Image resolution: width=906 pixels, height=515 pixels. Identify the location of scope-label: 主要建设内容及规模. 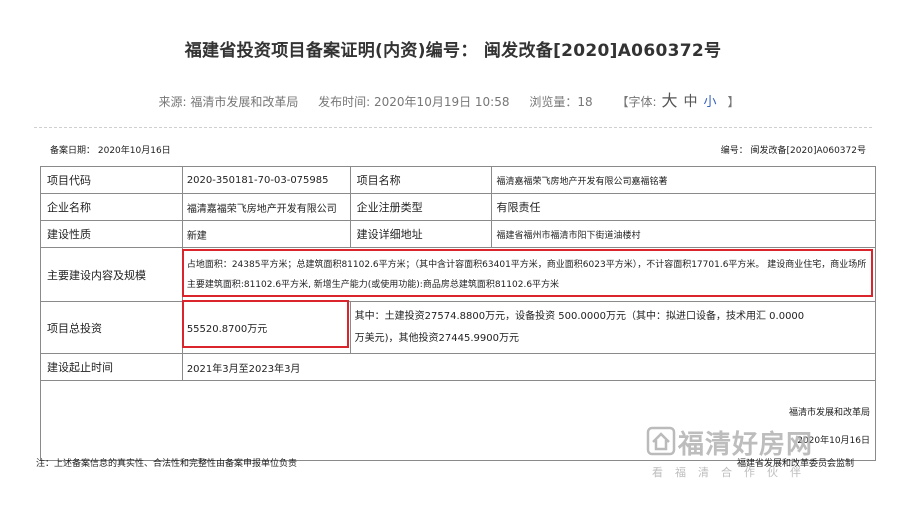
(111, 274).